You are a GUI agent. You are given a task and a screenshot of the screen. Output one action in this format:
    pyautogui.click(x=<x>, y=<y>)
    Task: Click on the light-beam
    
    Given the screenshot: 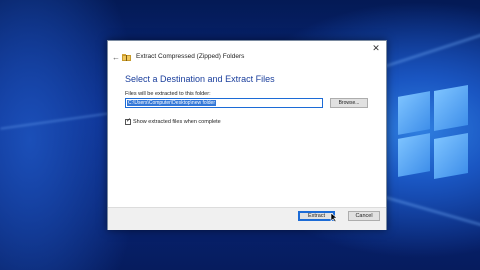 What is the action you would take?
    pyautogui.click(x=55, y=121)
    